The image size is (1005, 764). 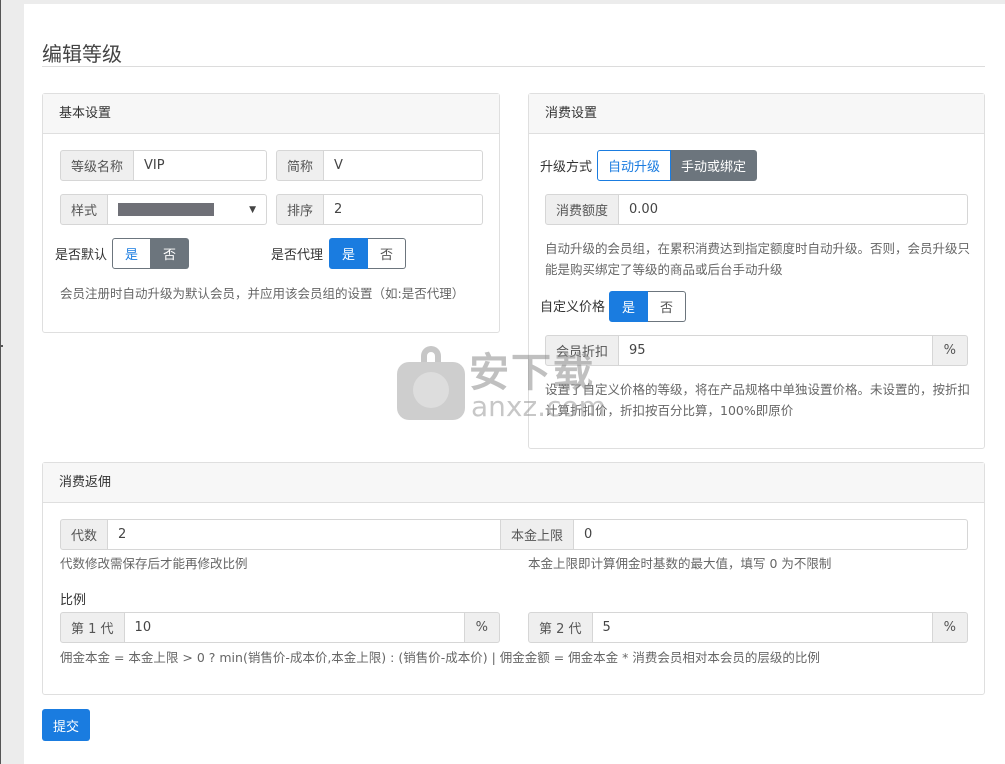 What do you see at coordinates (566, 167) in the screenshot?
I see `upgrade-mode-label: 升级方式` at bounding box center [566, 167].